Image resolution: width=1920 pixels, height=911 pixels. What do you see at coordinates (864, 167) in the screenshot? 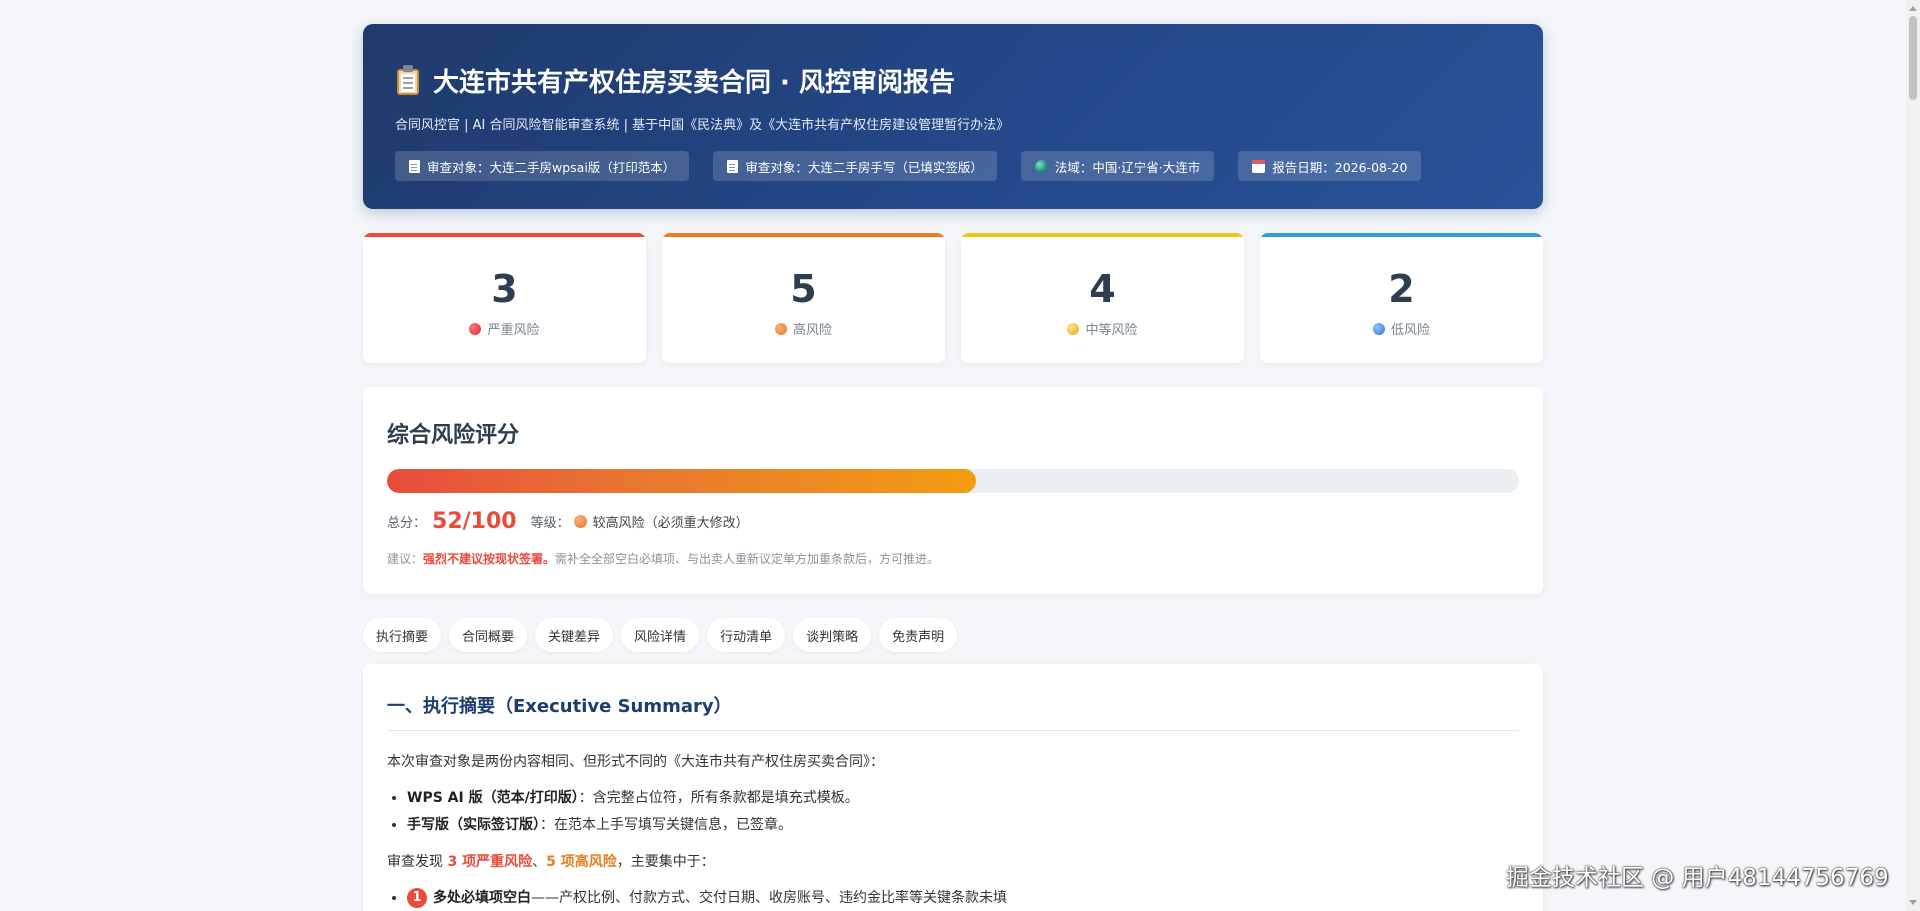
I see `meta-tag-text: 审查对象：大连二手房手写（已填实签版）` at bounding box center [864, 167].